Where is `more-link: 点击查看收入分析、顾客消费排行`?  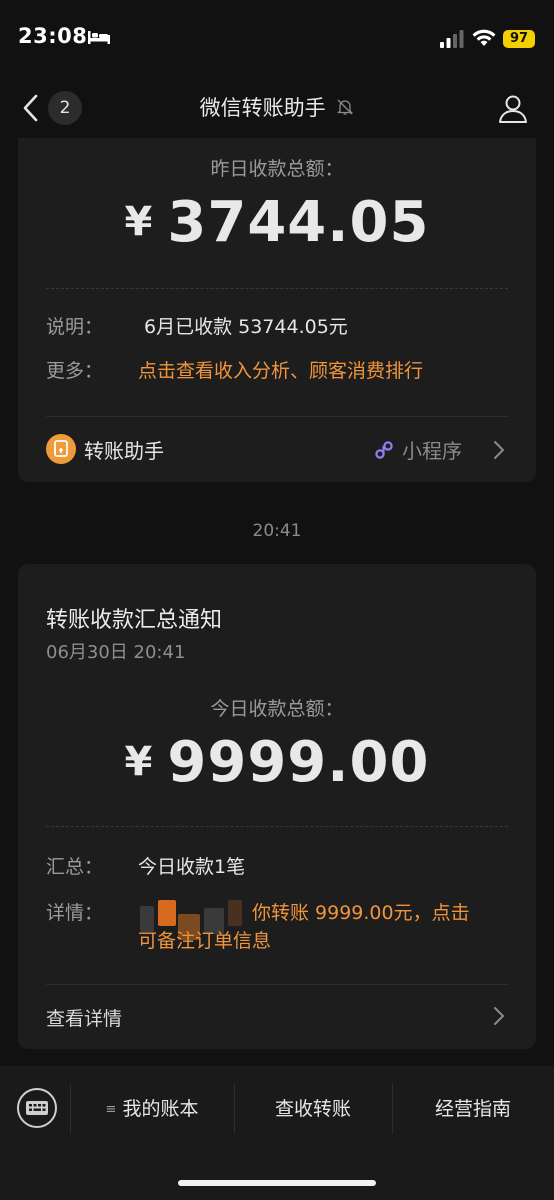
more-link: 点击查看收入分析、顾客消费排行 is located at coordinates (280, 369).